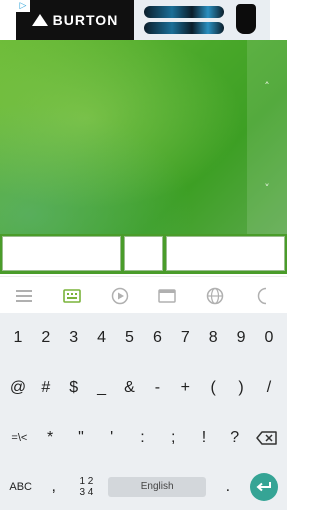 The height and width of the screenshot is (511, 320). I want to click on key-underscore: _, so click(102, 388).